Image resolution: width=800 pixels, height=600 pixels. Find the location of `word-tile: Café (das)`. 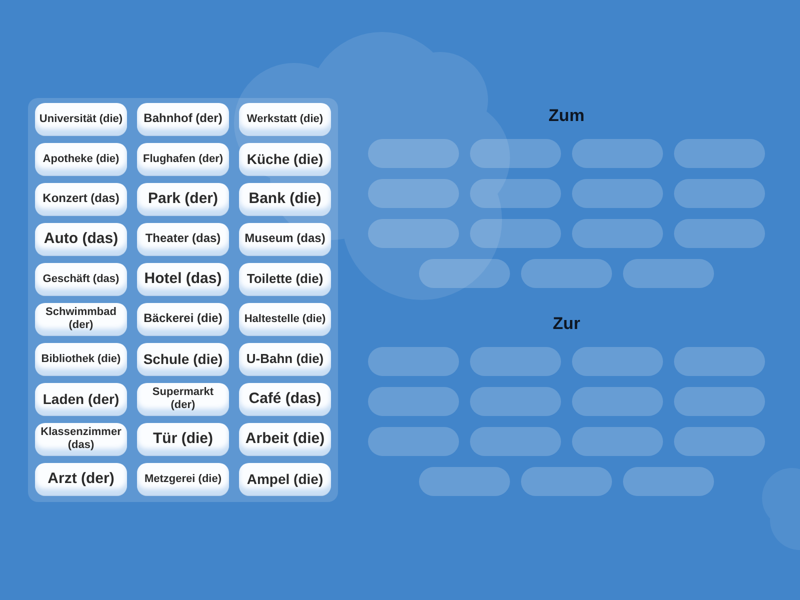

word-tile: Café (das) is located at coordinates (285, 399).